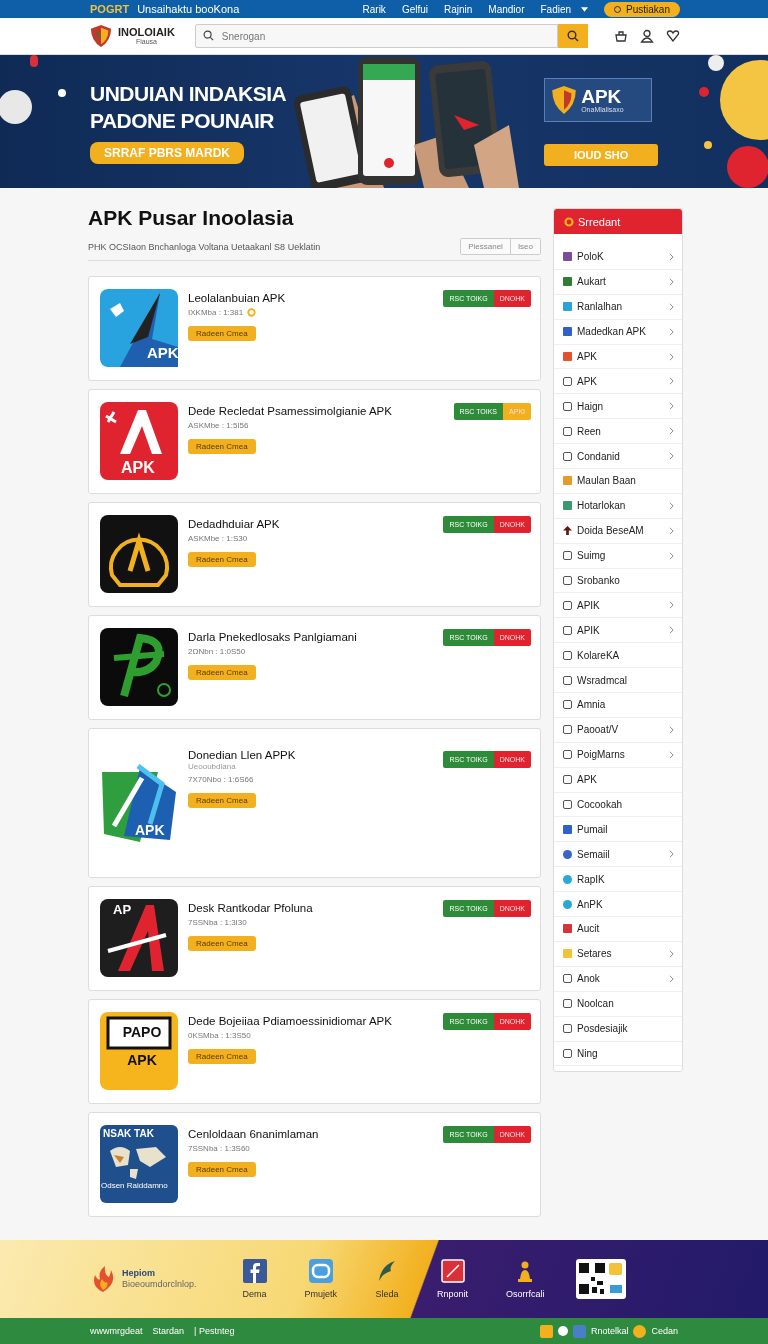 The image size is (768, 1344). What do you see at coordinates (129, 1134) in the screenshot?
I see `icon-label: NSAK TAK` at bounding box center [129, 1134].